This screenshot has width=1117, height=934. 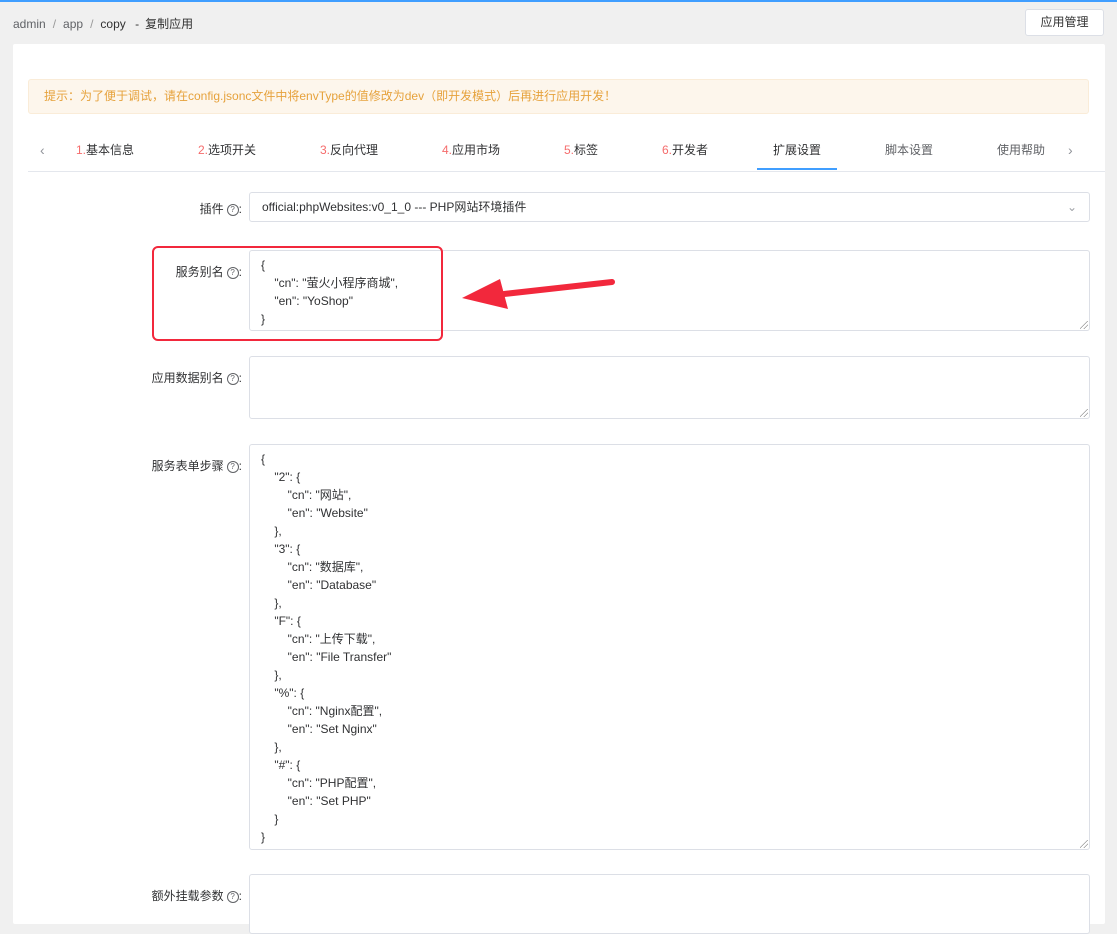 What do you see at coordinates (110, 150) in the screenshot?
I see `tab-label: 基本信息` at bounding box center [110, 150].